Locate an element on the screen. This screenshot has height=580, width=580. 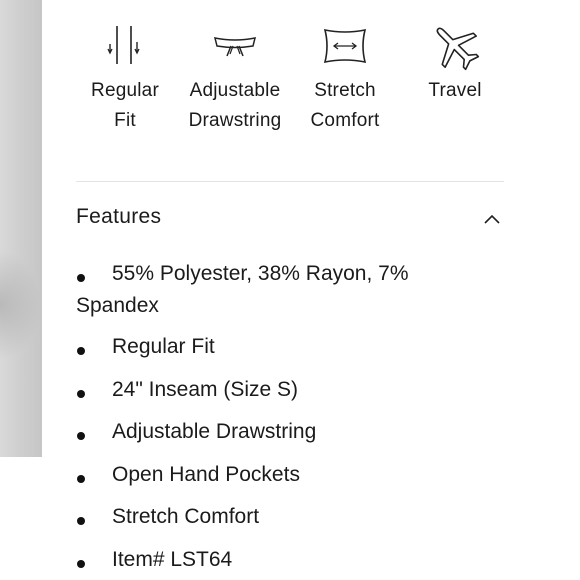
features-accordion-header: Features is located at coordinates (290, 220).